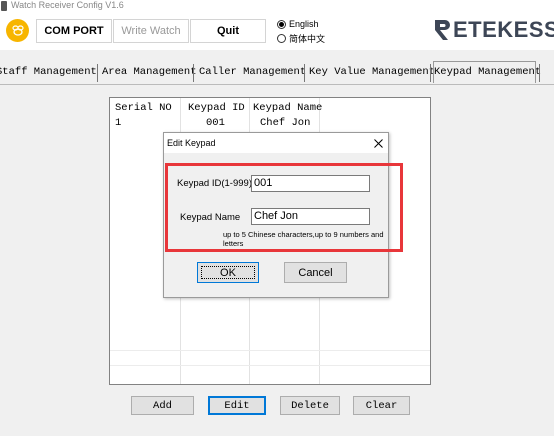 The width and height of the screenshot is (554, 436). What do you see at coordinates (285, 123) in the screenshot?
I see `row-1-keypad-name: Chef Jon` at bounding box center [285, 123].